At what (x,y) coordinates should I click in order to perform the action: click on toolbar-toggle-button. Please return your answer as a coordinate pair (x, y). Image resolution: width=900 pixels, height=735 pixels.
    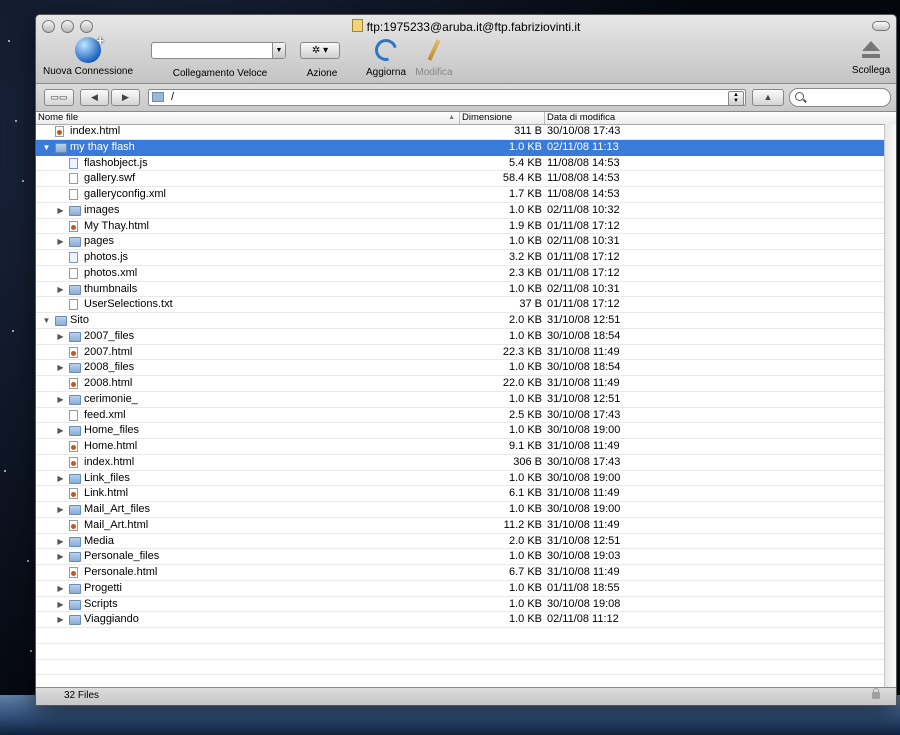
    Looking at the image, I should click on (881, 26).